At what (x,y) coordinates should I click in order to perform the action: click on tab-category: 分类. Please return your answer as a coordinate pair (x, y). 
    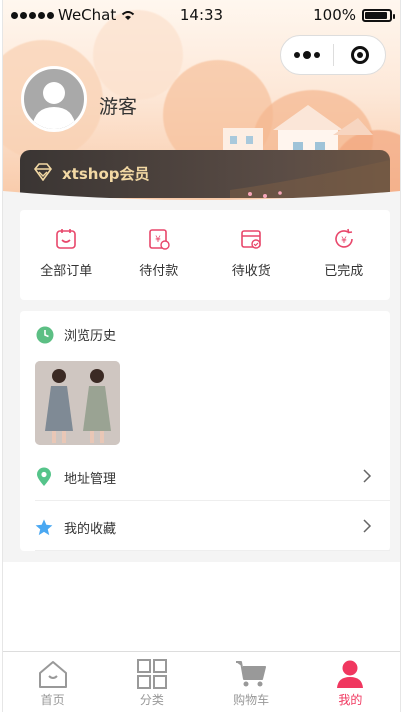
    Looking at the image, I should click on (151, 682).